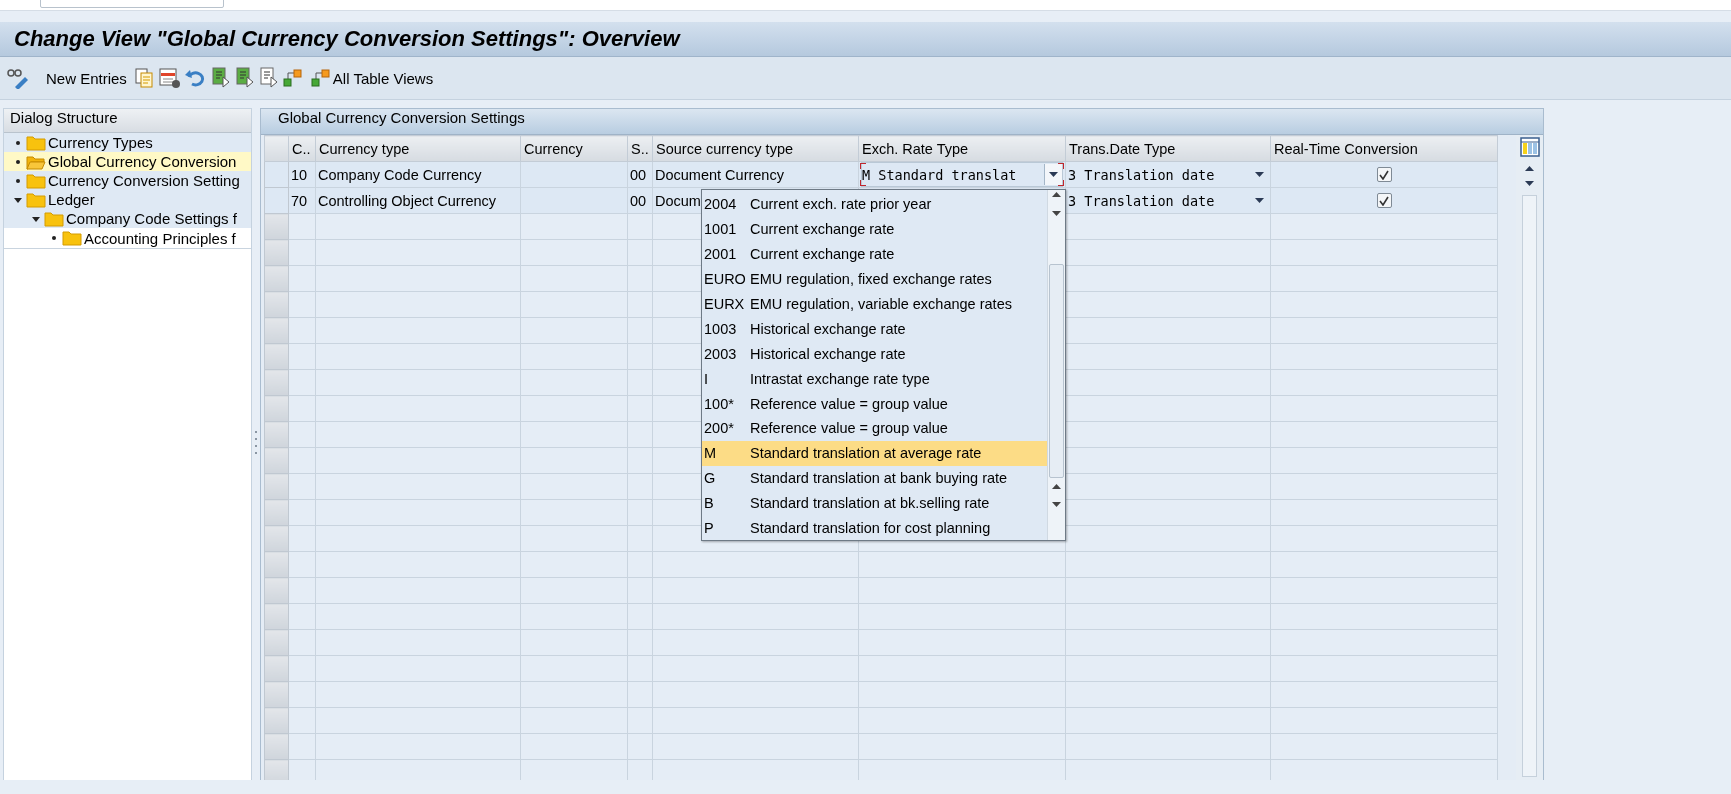  I want to click on tree-item: Currency Types, so click(127, 142).